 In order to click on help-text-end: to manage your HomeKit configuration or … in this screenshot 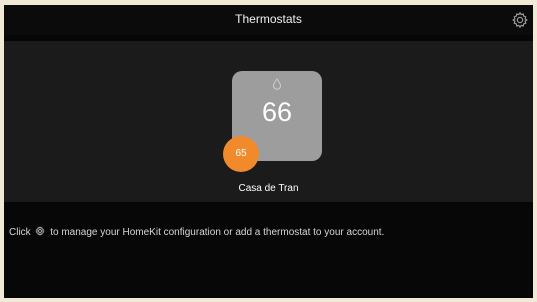, I will do `click(217, 232)`.